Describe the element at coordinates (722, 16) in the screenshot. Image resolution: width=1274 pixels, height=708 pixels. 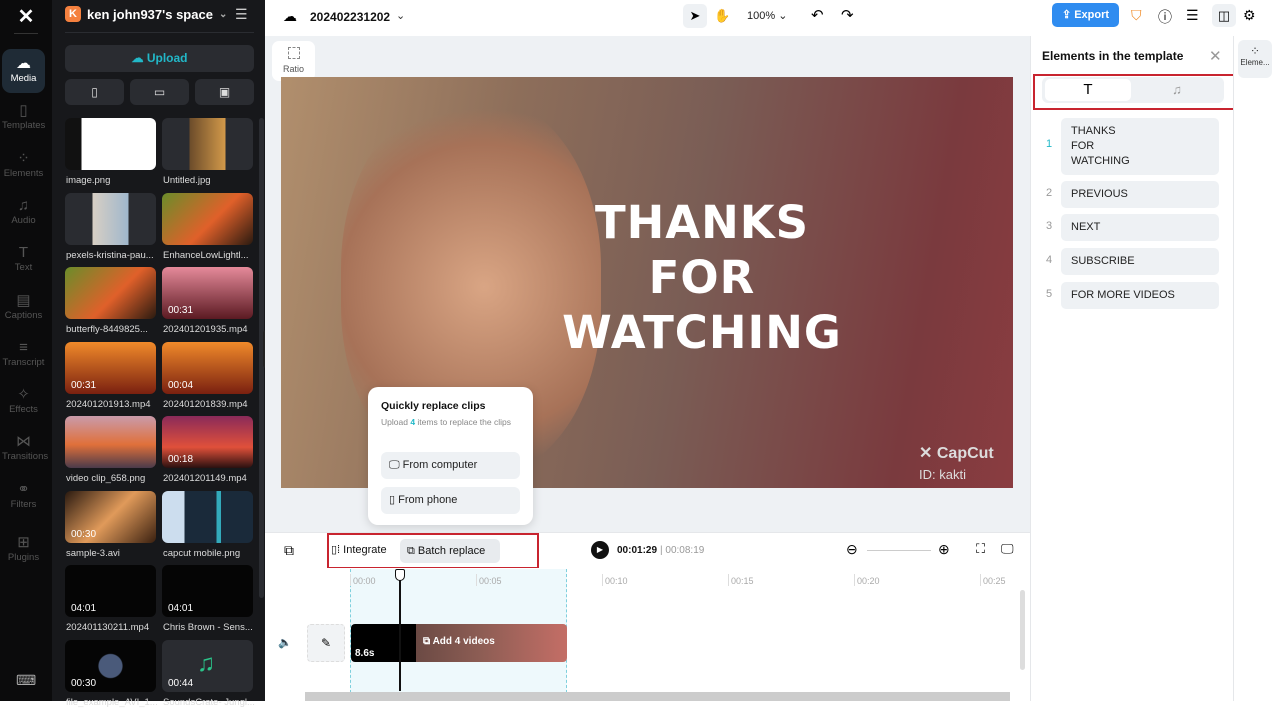
I see `hand-tool-icon: ✋` at that location.